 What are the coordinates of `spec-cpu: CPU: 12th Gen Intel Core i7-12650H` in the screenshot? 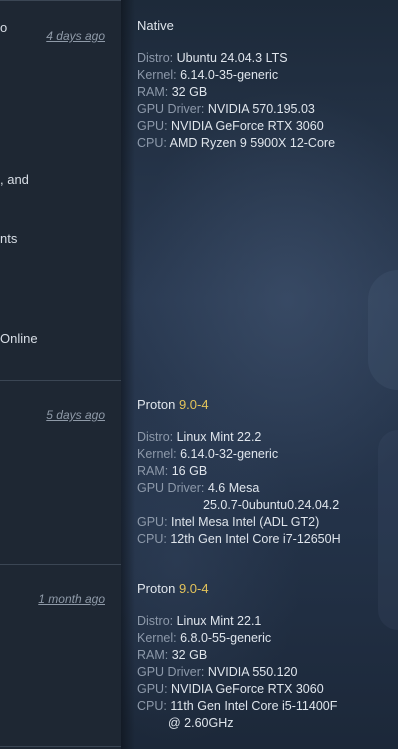 It's located at (264, 539).